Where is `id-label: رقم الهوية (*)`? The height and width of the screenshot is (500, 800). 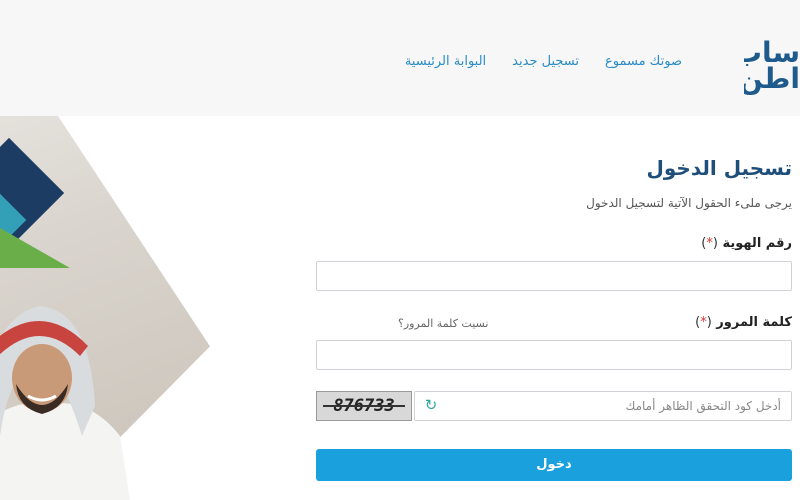
id-label: رقم الهوية (*) is located at coordinates (746, 243).